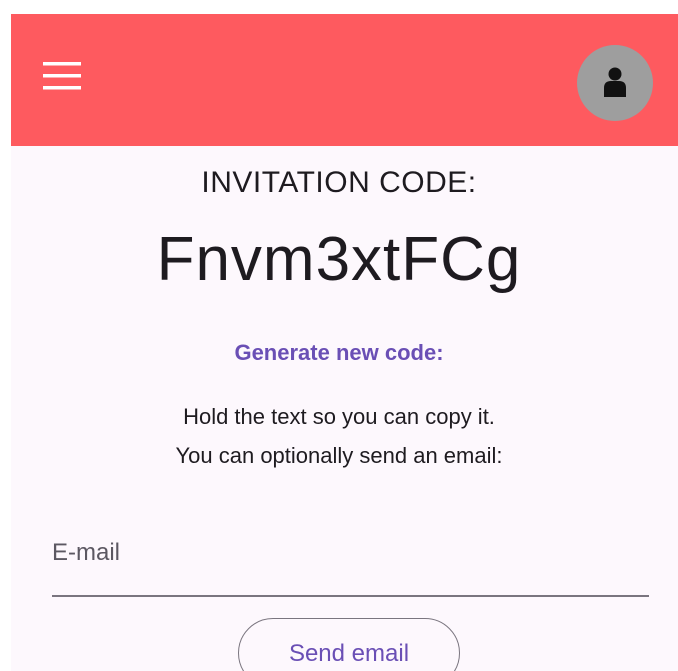  I want to click on email-hint-text: You can optionally send an email:, so click(339, 455).